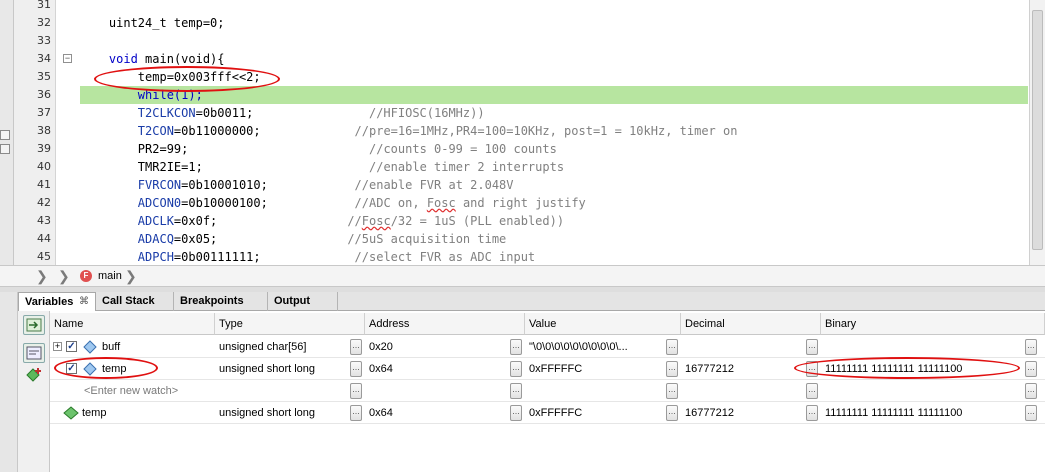 Image resolution: width=1045 pixels, height=472 pixels. What do you see at coordinates (376, 221) in the screenshot?
I see `code-token: Fosc` at bounding box center [376, 221].